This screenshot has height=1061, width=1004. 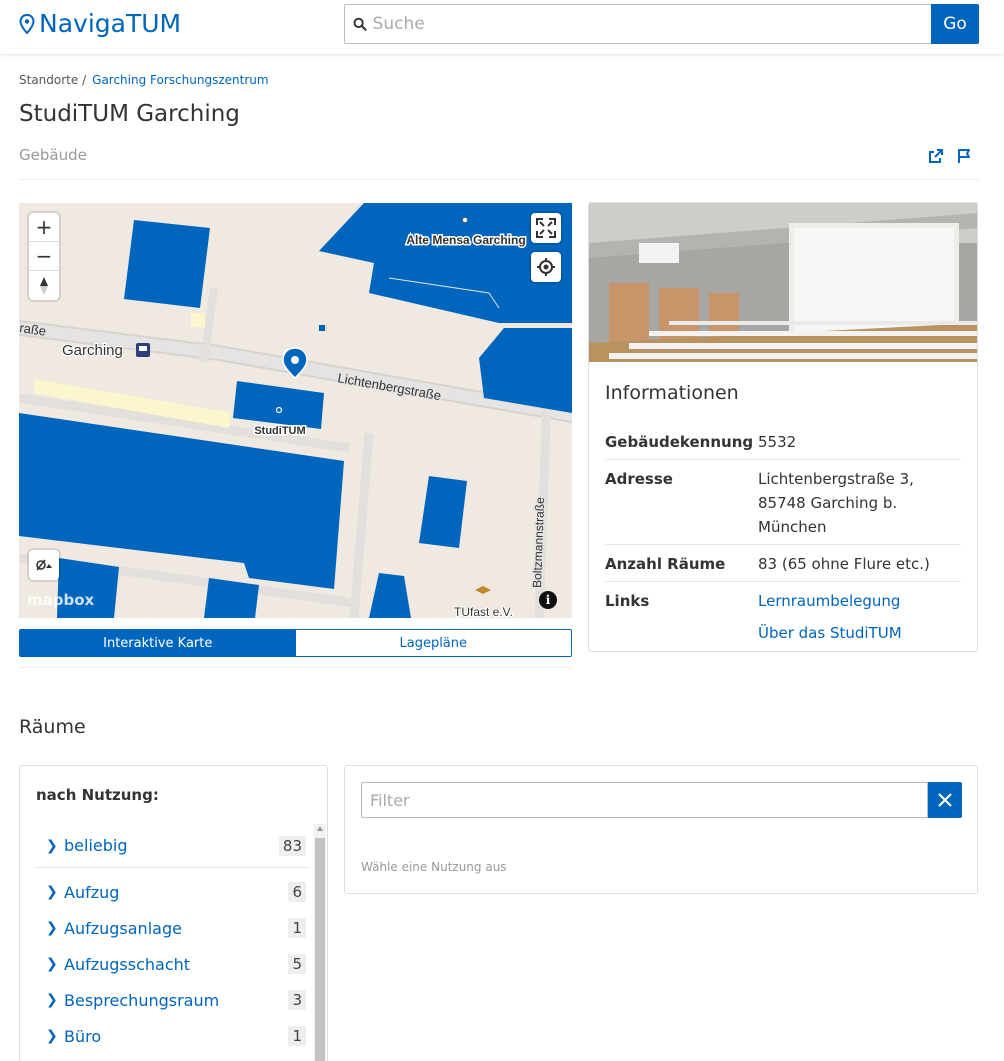 I want to click on usage-scrollbar, so click(x=320, y=942).